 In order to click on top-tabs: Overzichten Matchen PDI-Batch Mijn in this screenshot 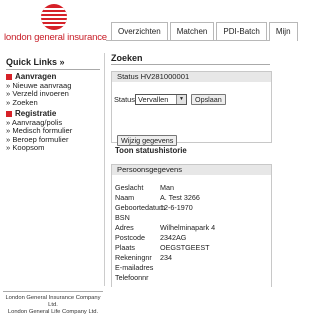, I will do `click(205, 31)`.